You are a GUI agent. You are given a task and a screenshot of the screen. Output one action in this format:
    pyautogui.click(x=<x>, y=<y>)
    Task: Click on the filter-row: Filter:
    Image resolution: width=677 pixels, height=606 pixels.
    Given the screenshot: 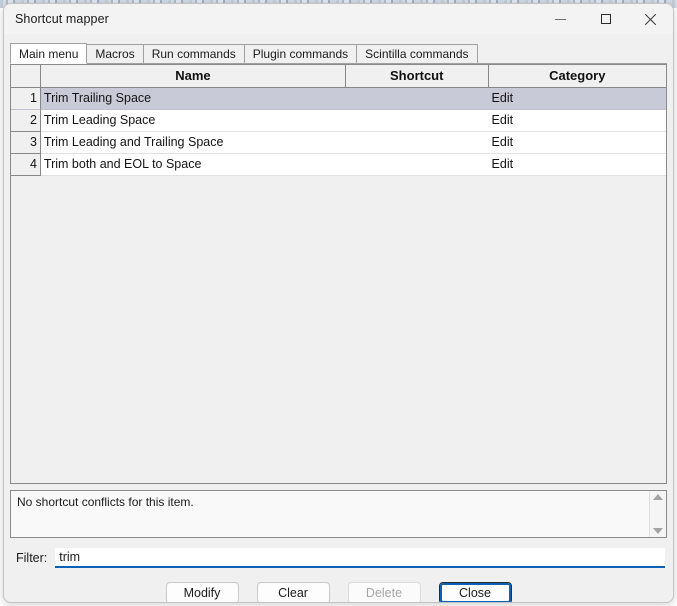 What is the action you would take?
    pyautogui.click(x=340, y=557)
    